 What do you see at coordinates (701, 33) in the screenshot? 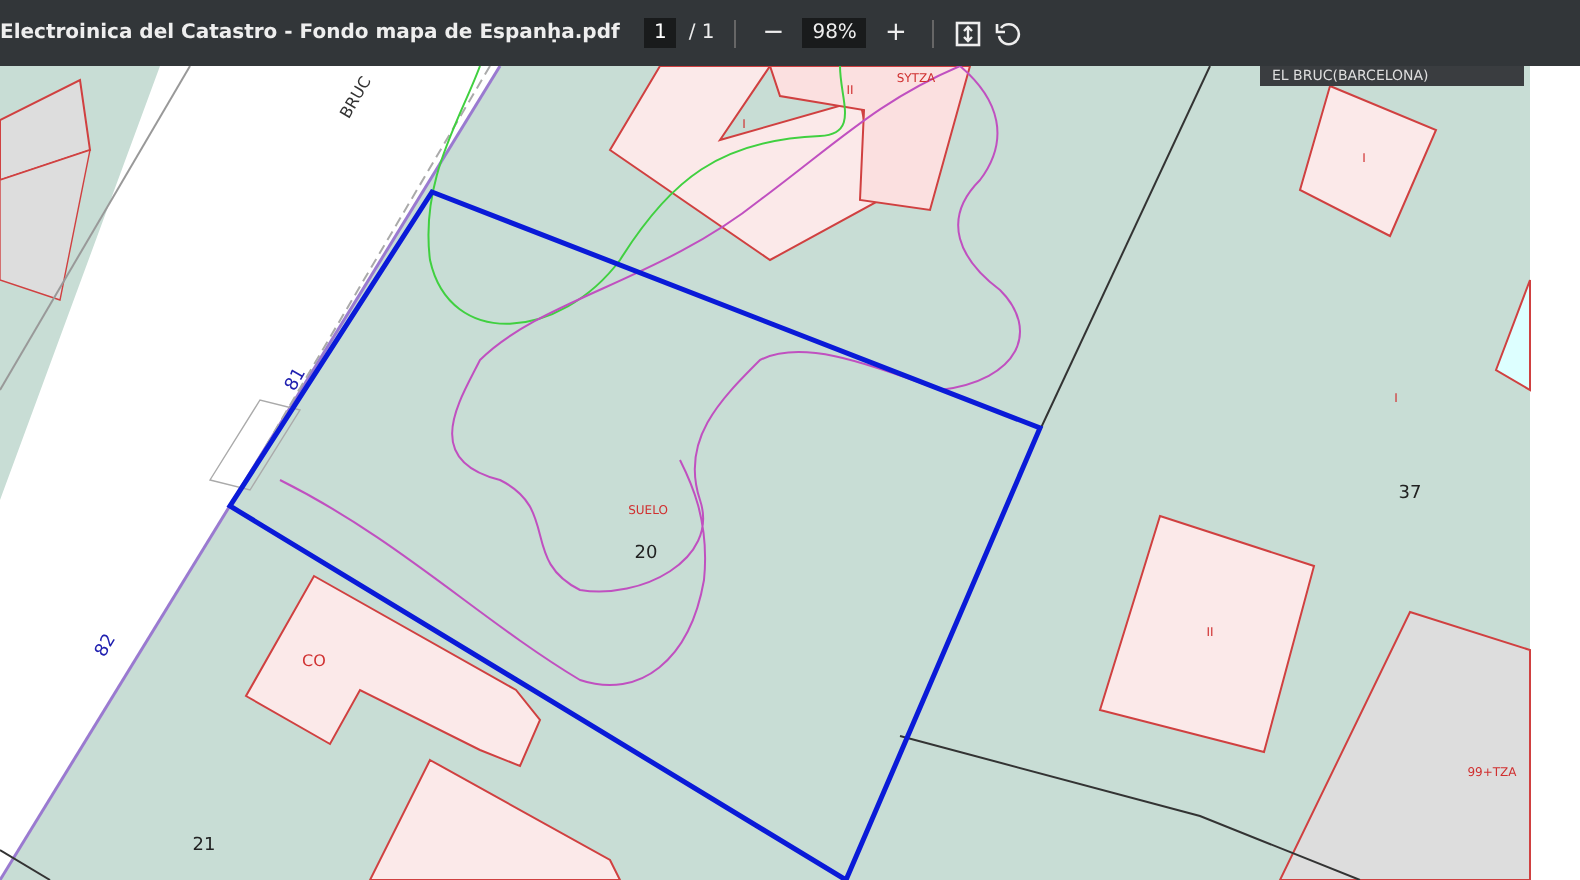
I see `page-total: / 1` at bounding box center [701, 33].